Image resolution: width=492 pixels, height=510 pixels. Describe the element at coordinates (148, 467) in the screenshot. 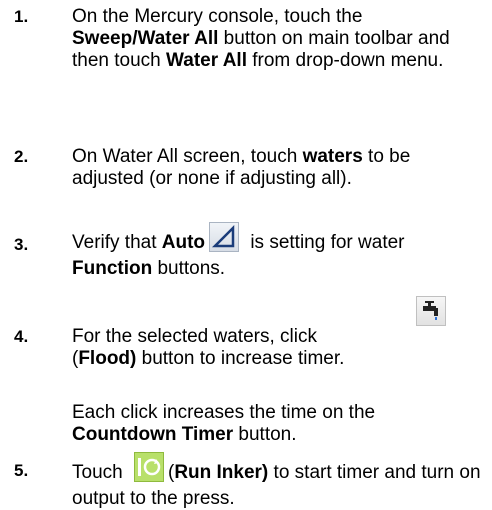

I see `run-inker-cycle-icon` at that location.